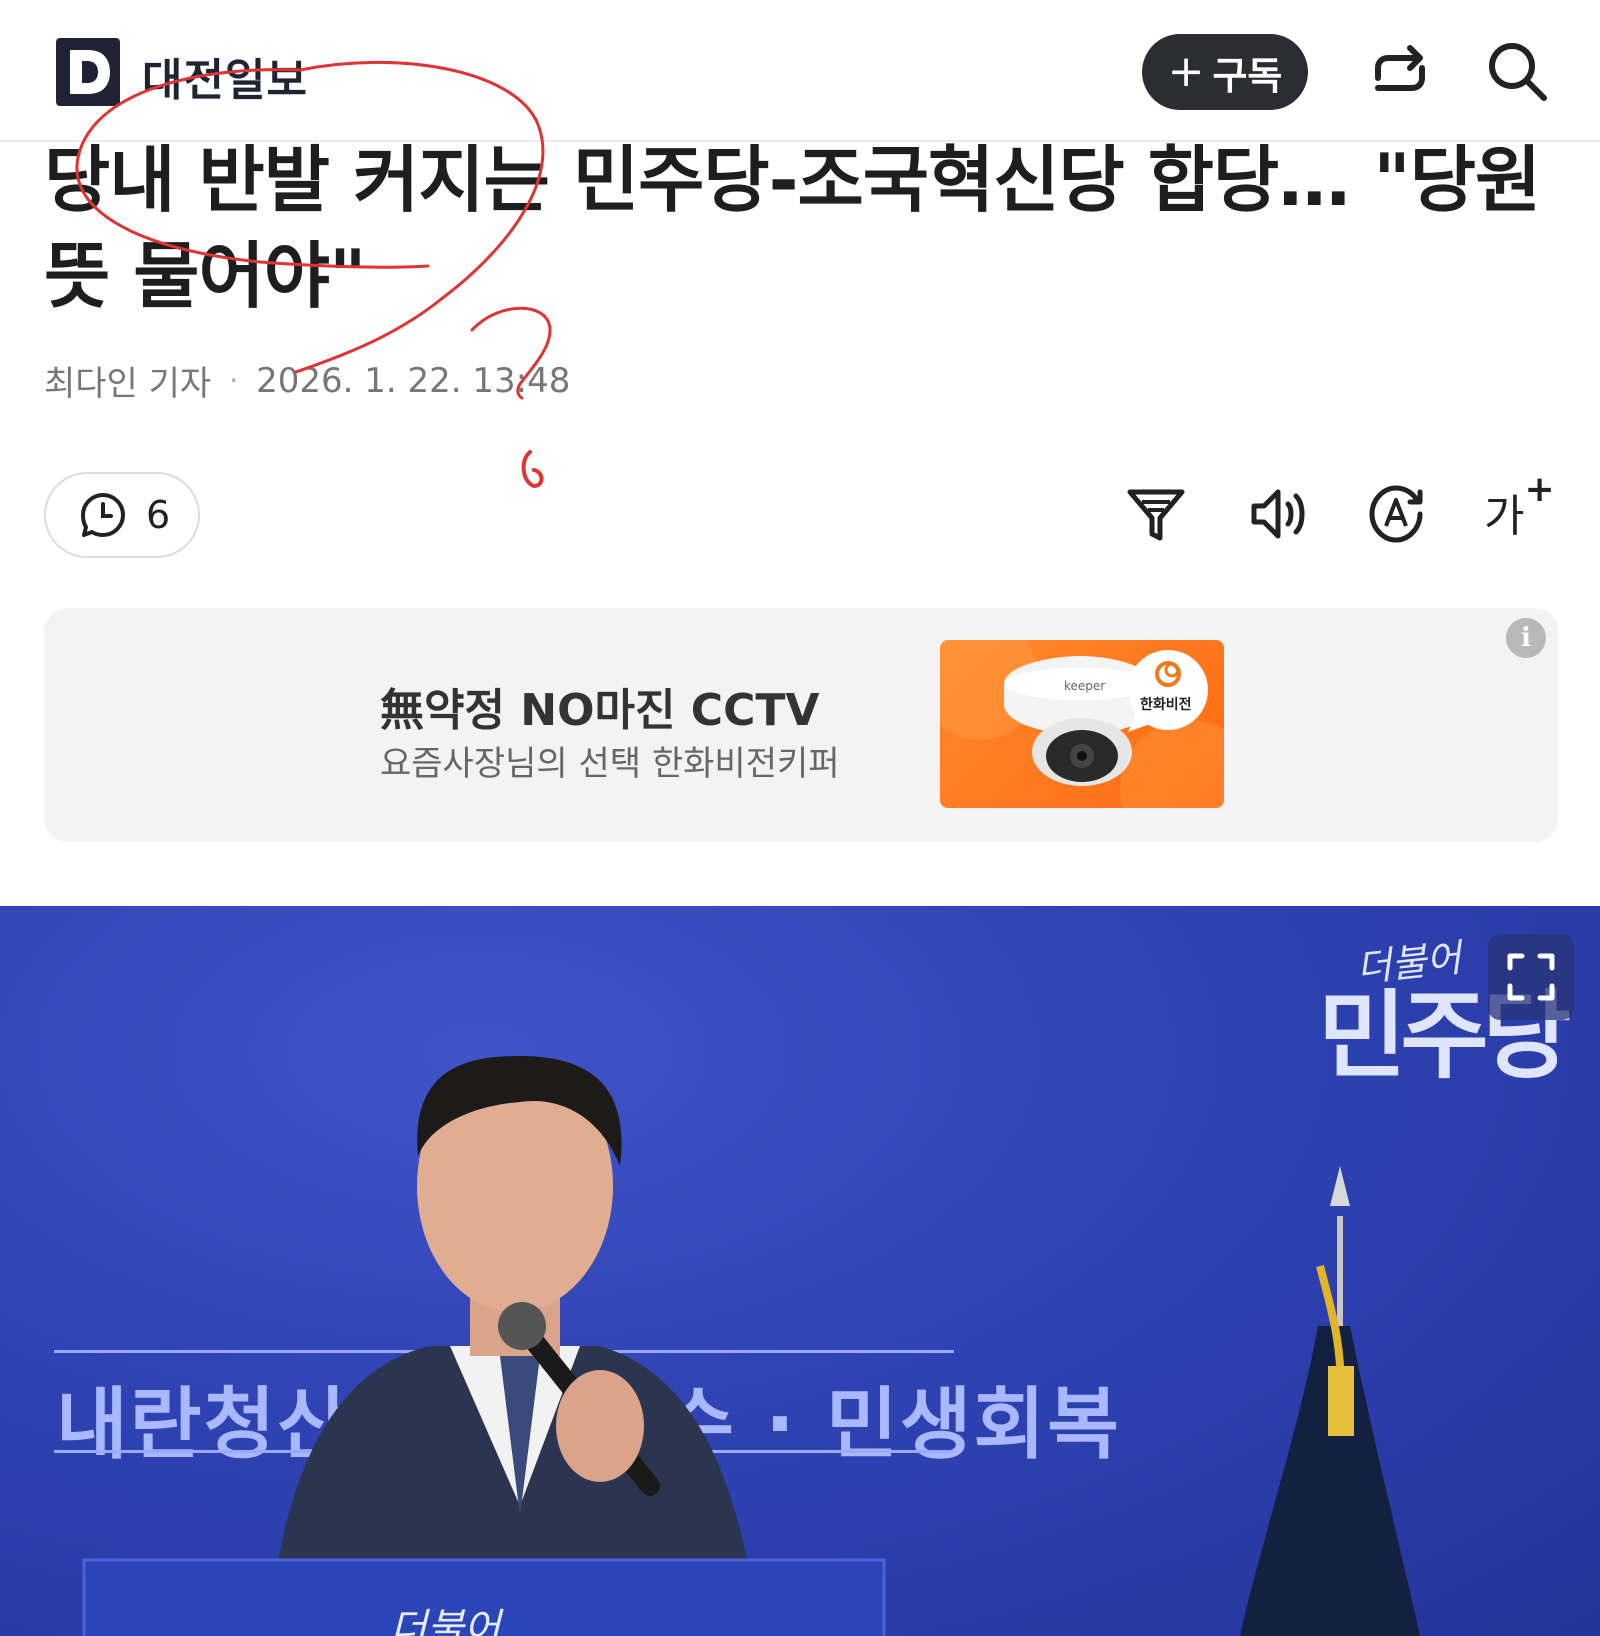 The height and width of the screenshot is (1636, 1600). Describe the element at coordinates (88, 72) in the screenshot. I see `publisher-logo` at that location.